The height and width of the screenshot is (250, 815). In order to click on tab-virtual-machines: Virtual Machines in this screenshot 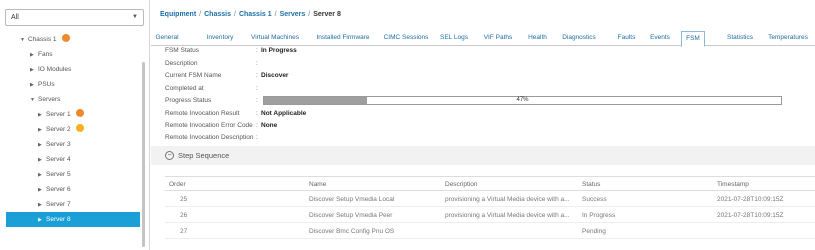, I will do `click(275, 38)`.